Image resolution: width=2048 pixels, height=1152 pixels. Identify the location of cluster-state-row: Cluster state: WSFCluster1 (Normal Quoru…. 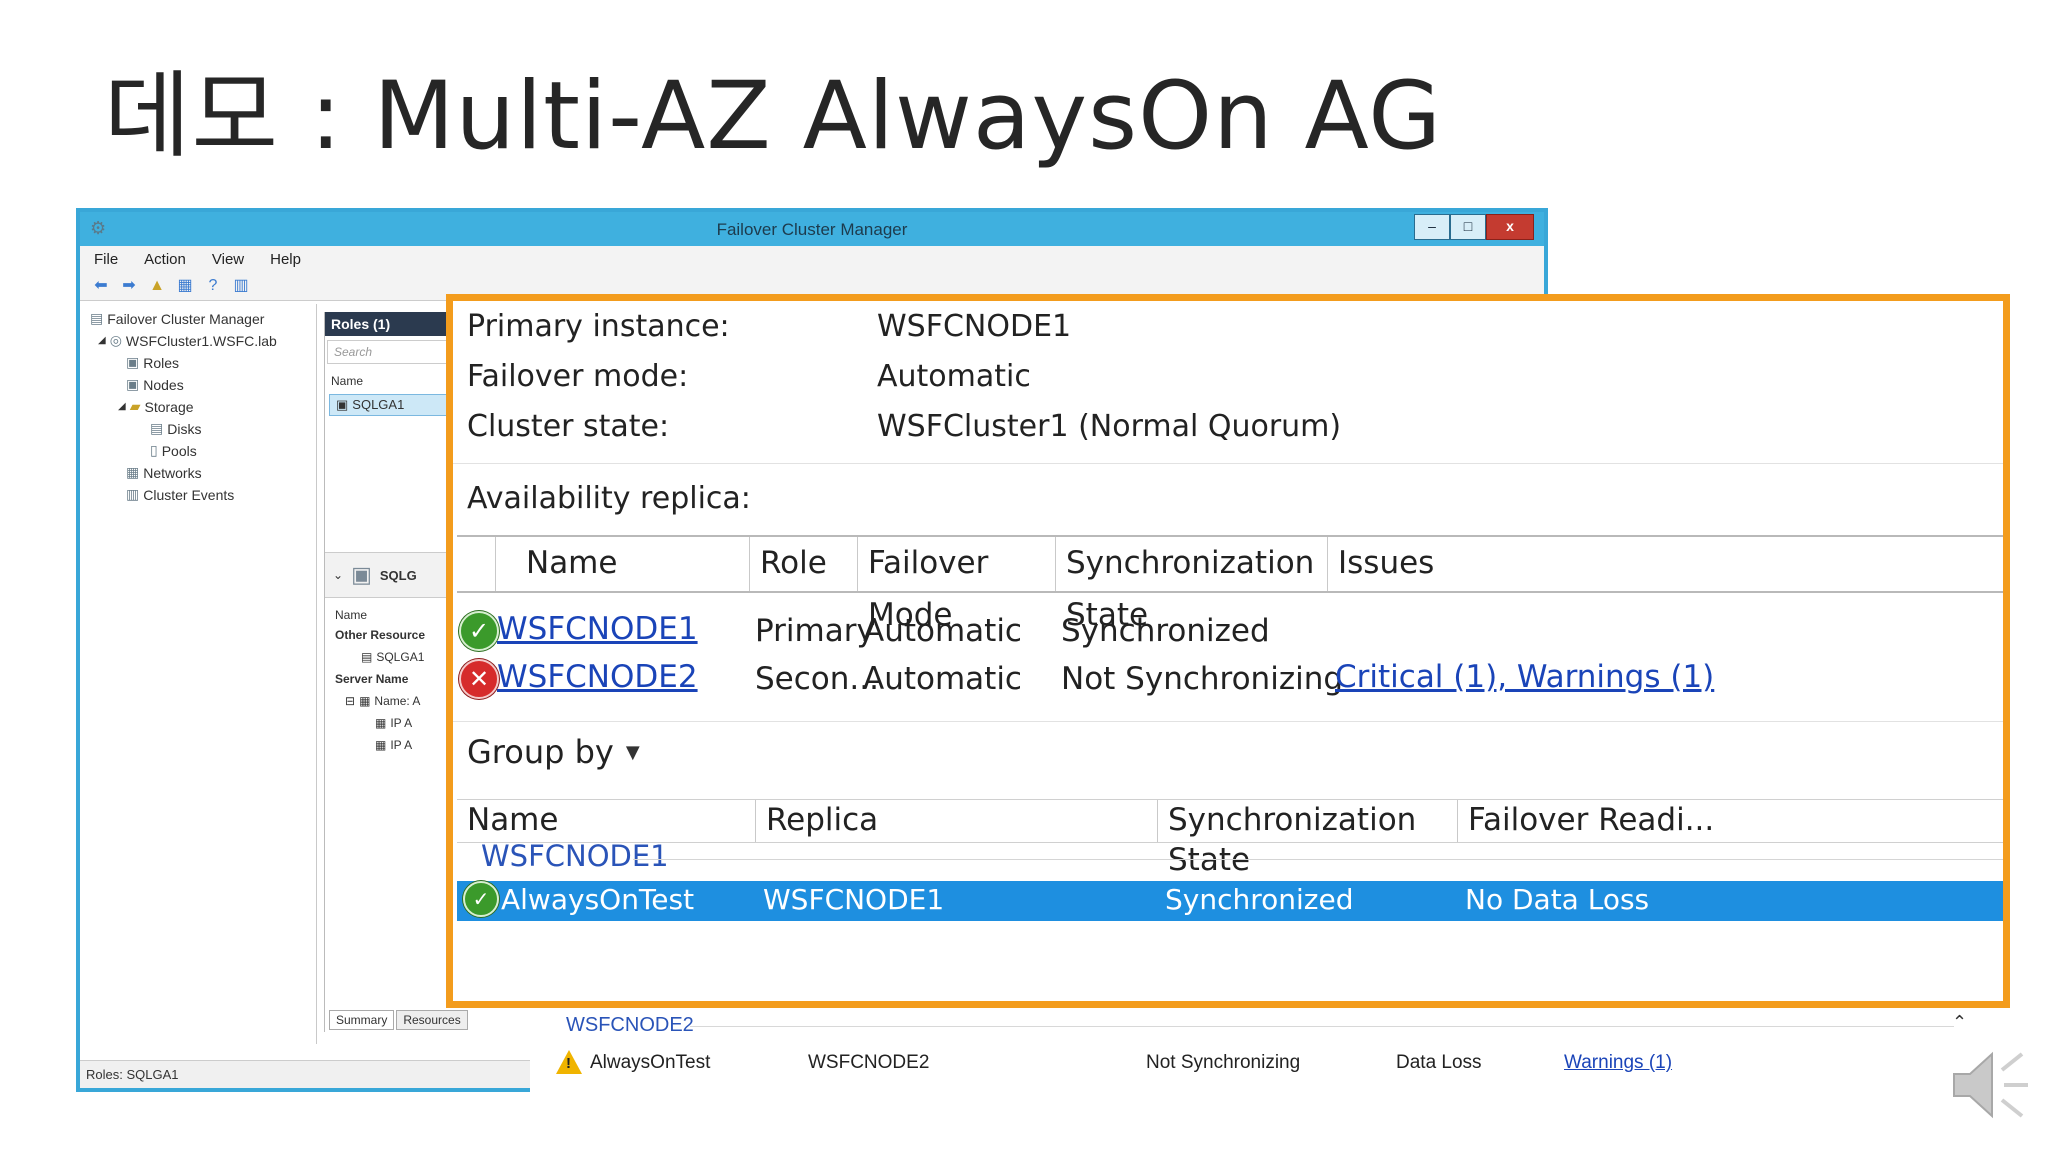
(904, 426).